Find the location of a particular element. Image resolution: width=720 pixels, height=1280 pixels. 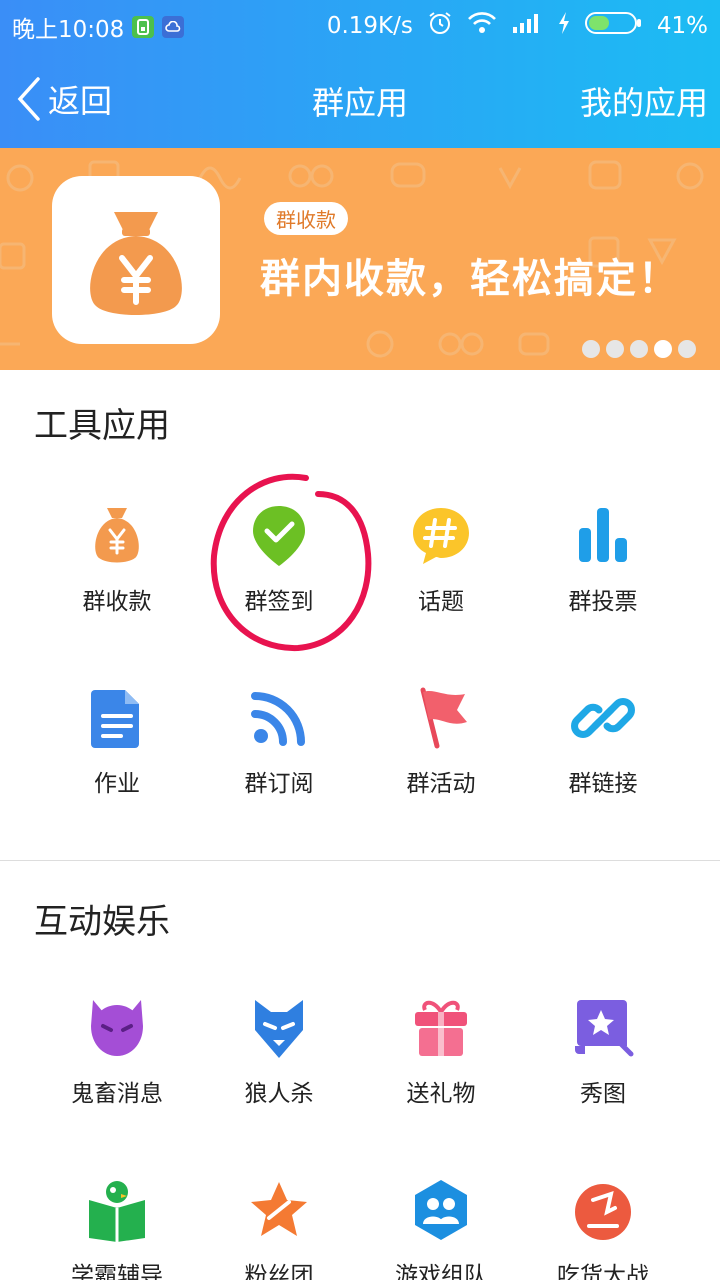

sim-icon is located at coordinates (143, 27).